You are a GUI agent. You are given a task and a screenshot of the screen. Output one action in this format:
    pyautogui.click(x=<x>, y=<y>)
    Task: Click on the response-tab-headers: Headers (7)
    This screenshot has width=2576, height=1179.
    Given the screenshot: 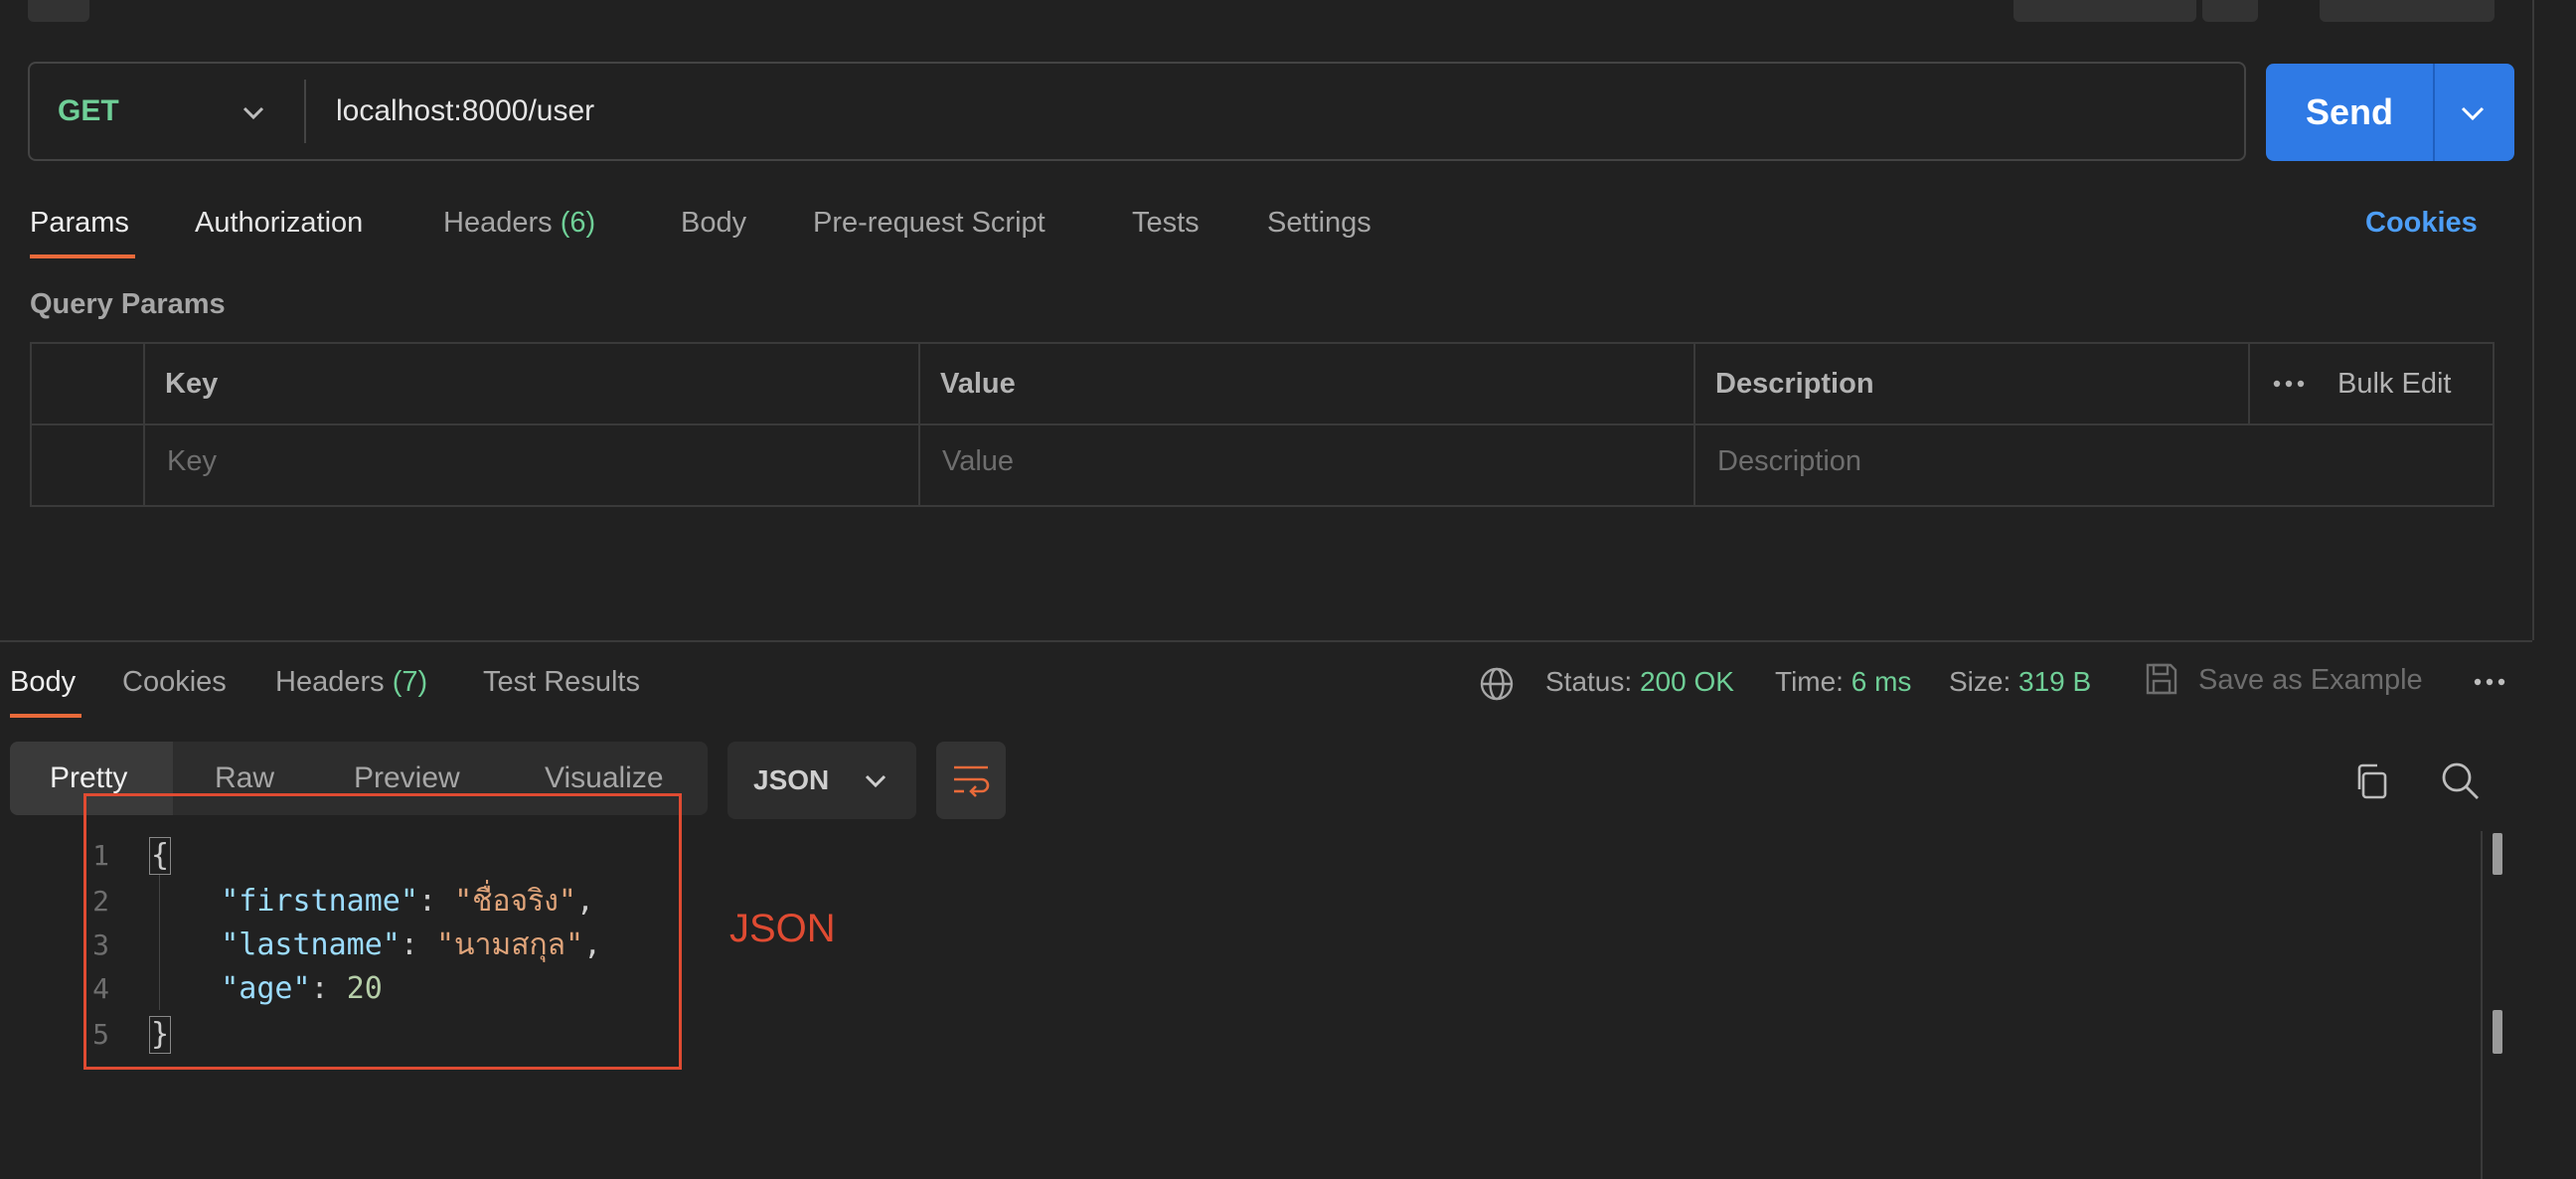 What is the action you would take?
    pyautogui.click(x=351, y=682)
    